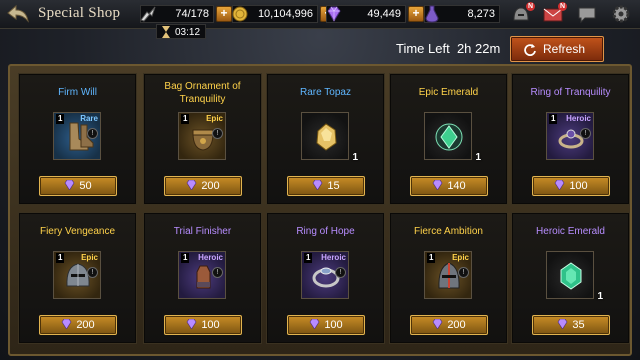  What do you see at coordinates (448, 231) in the screenshot?
I see `item-name: Fierce Ambition` at bounding box center [448, 231].